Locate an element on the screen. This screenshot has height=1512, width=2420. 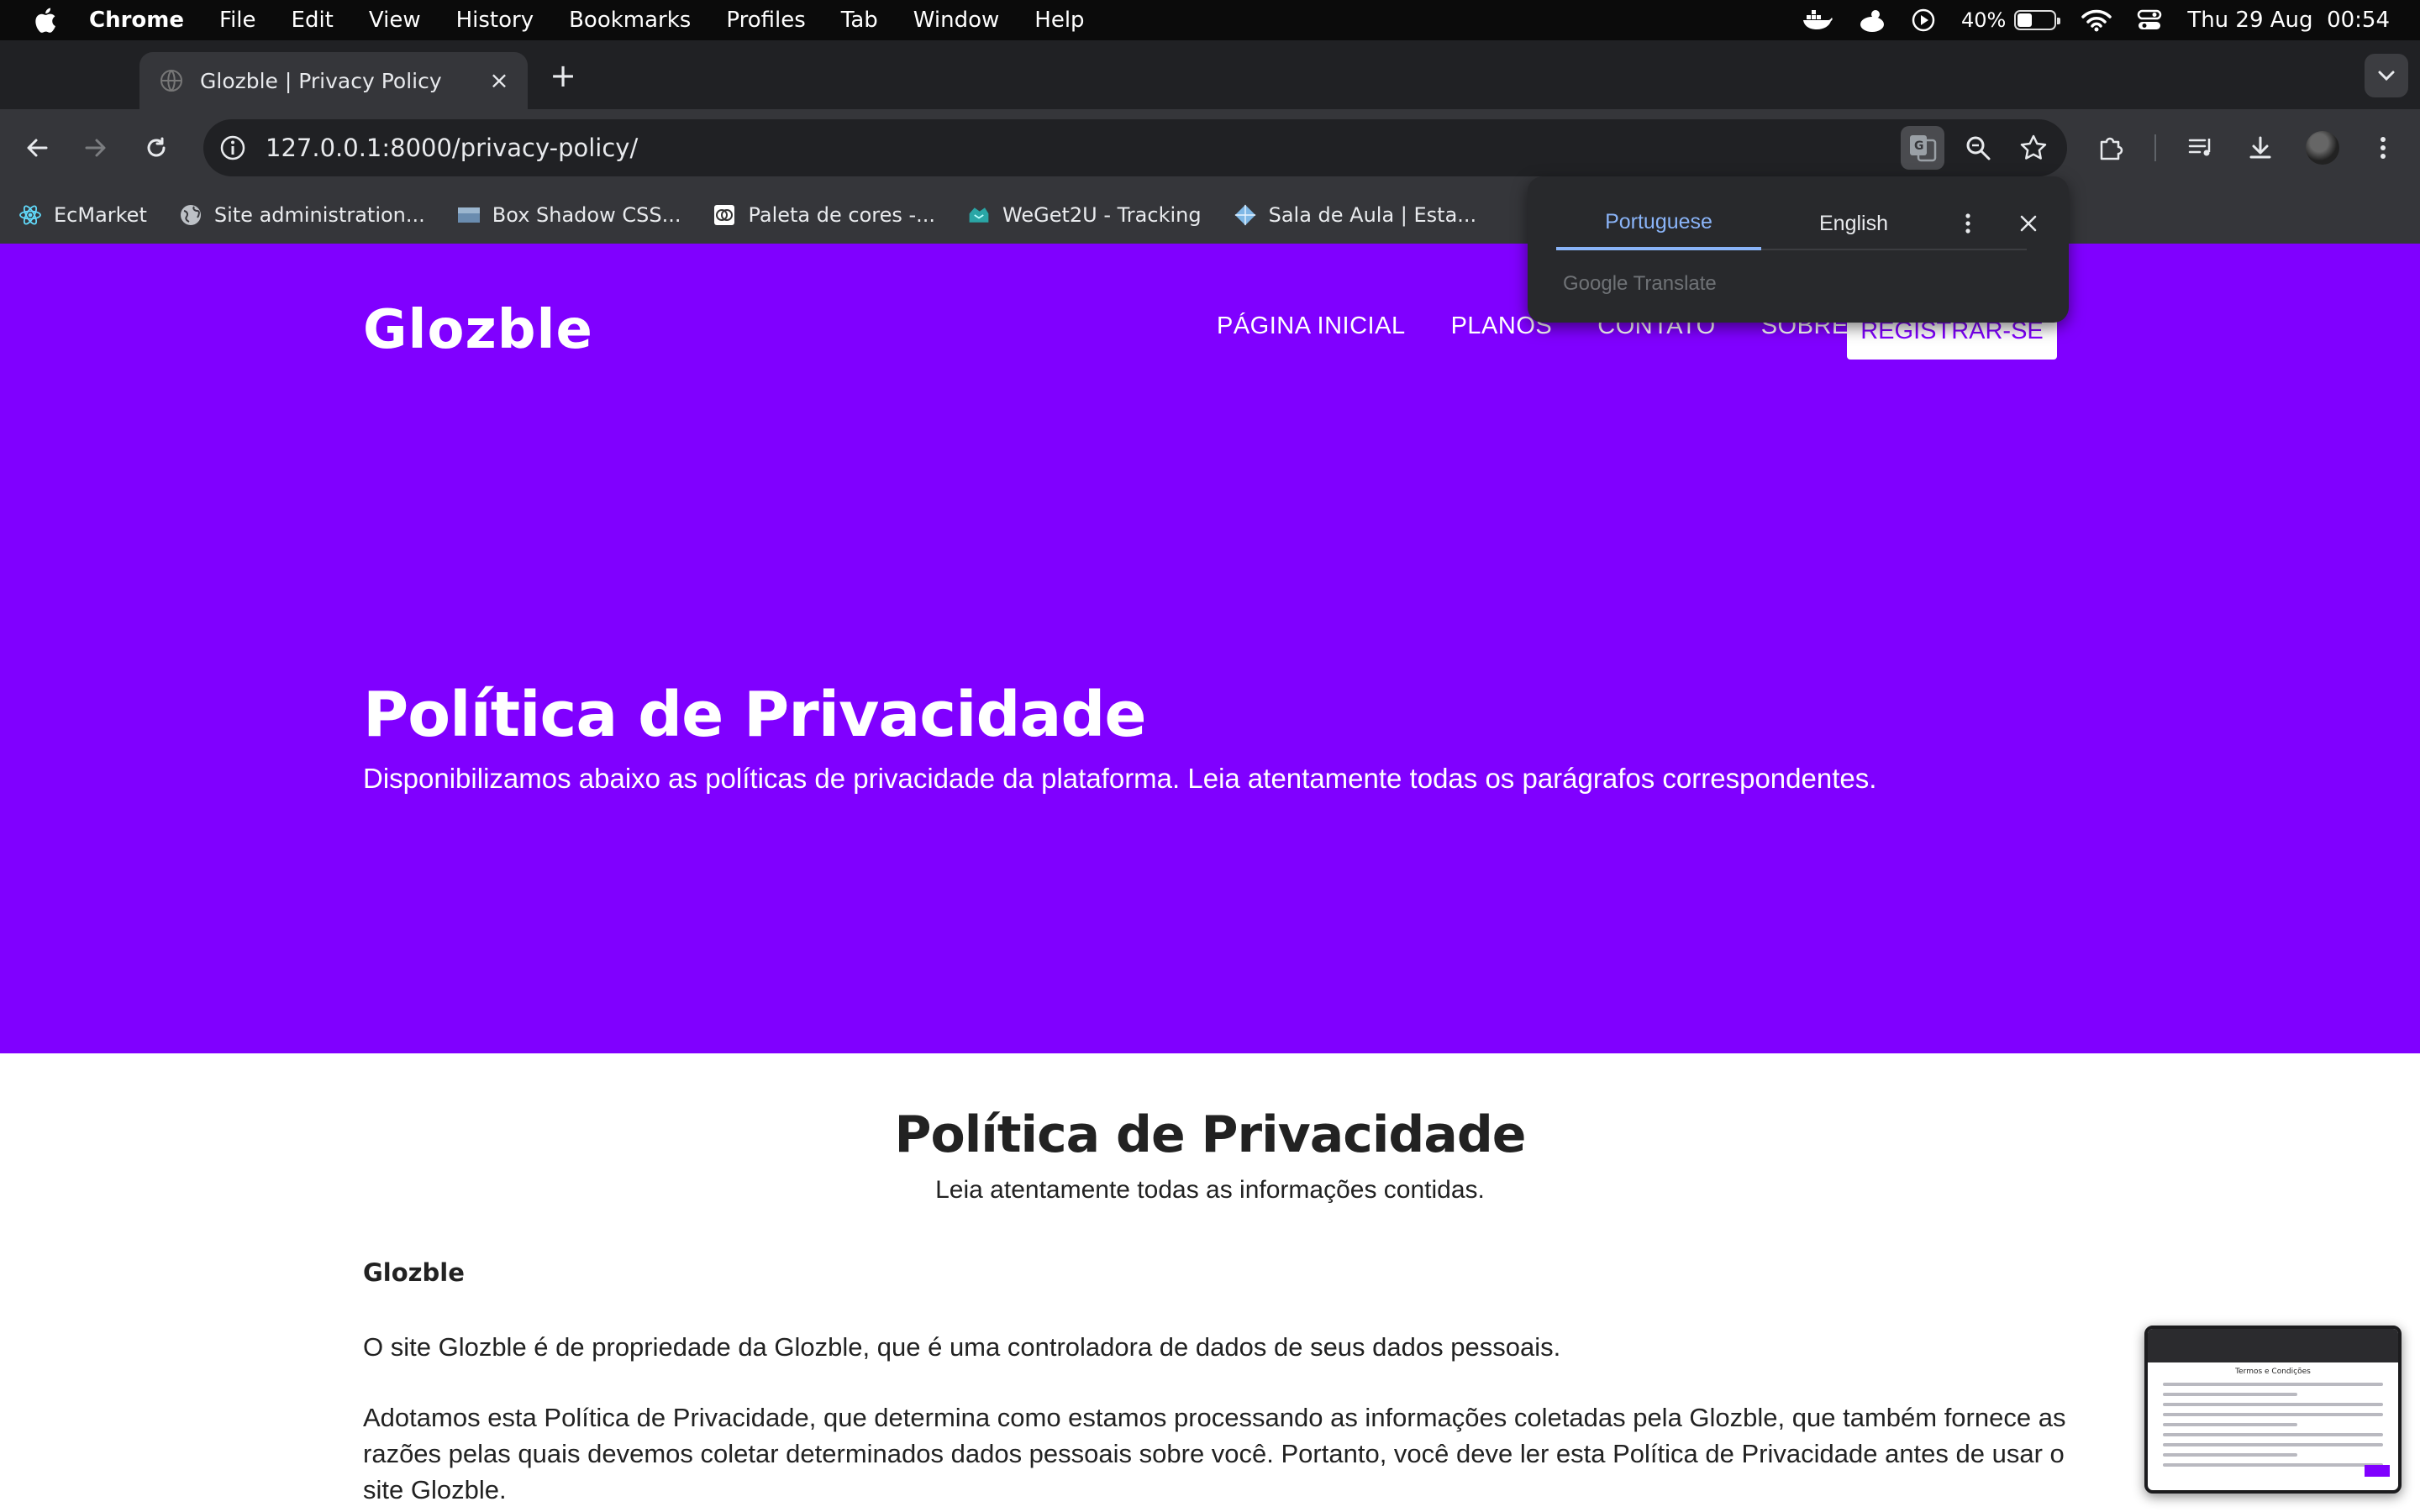
translate-popup: Portuguese English Google Translate is located at coordinates (1799, 249).